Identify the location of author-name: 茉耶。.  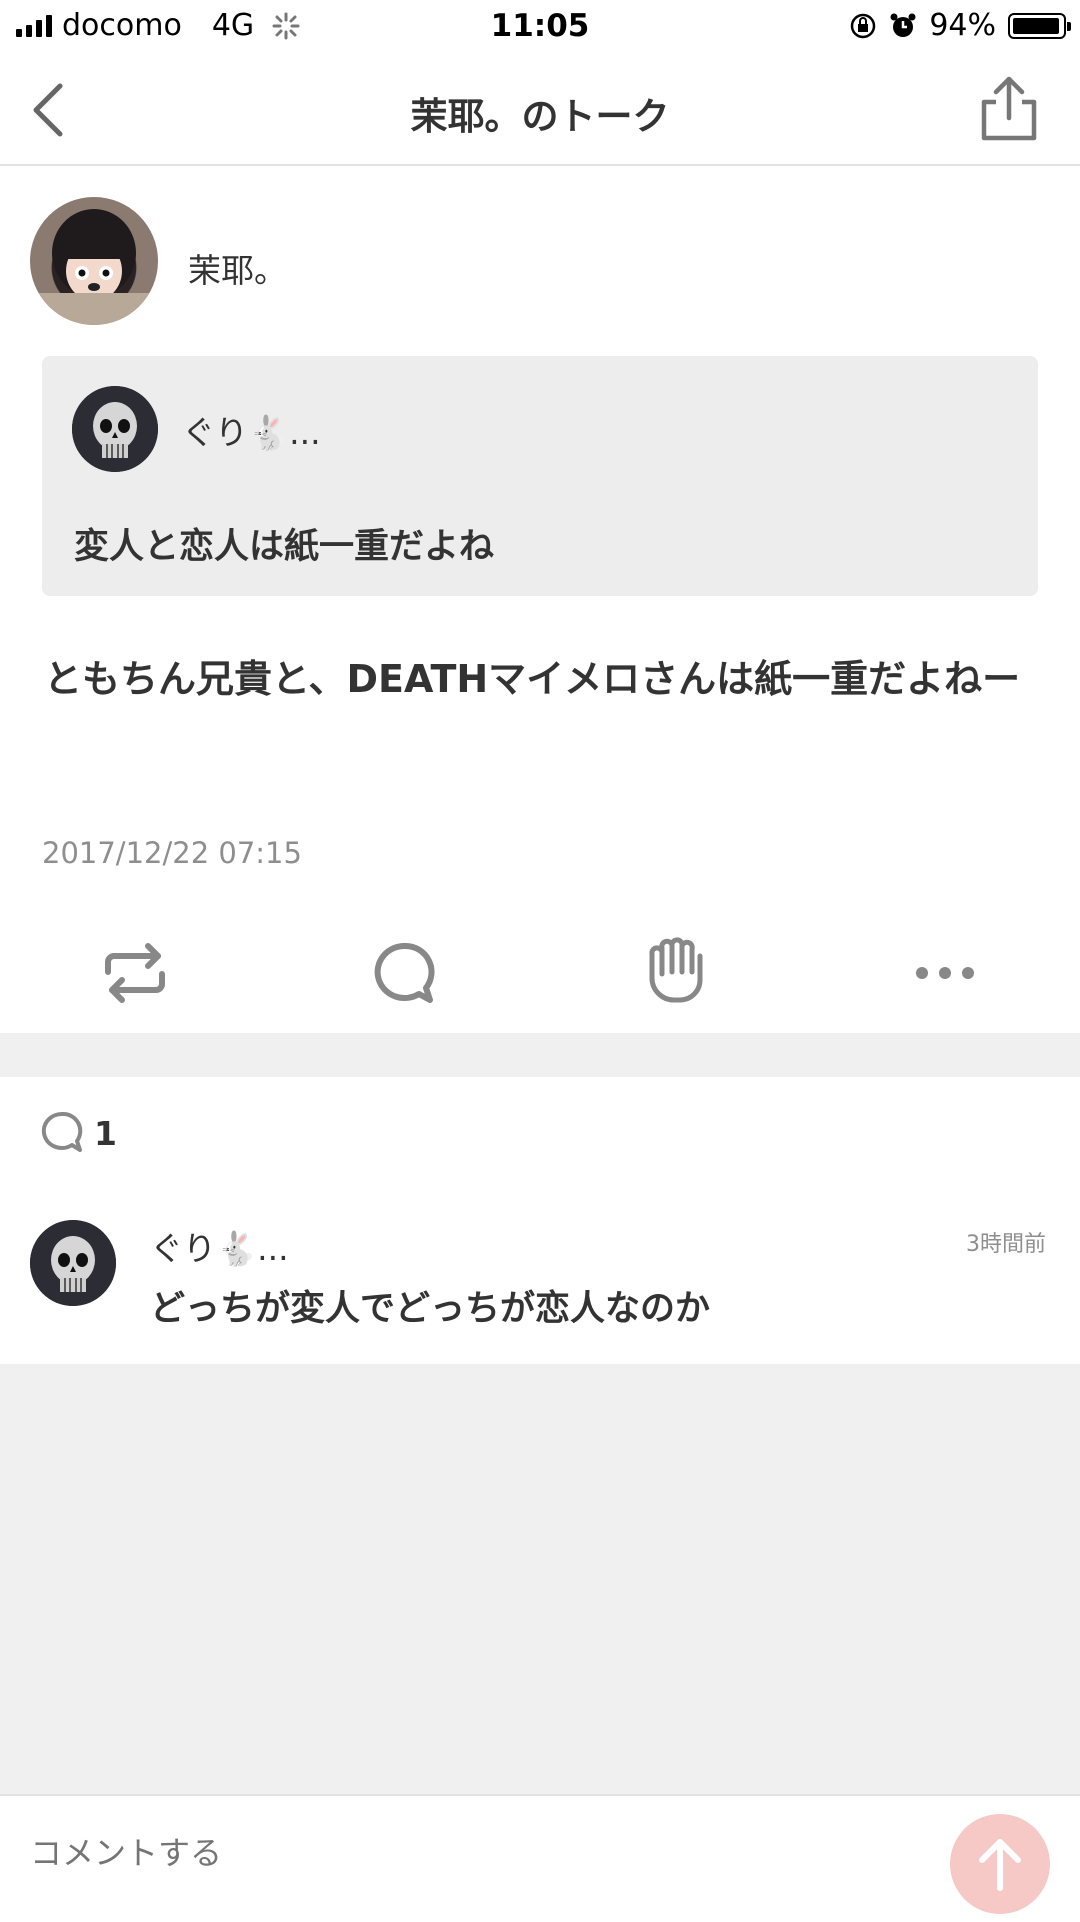
(237, 268).